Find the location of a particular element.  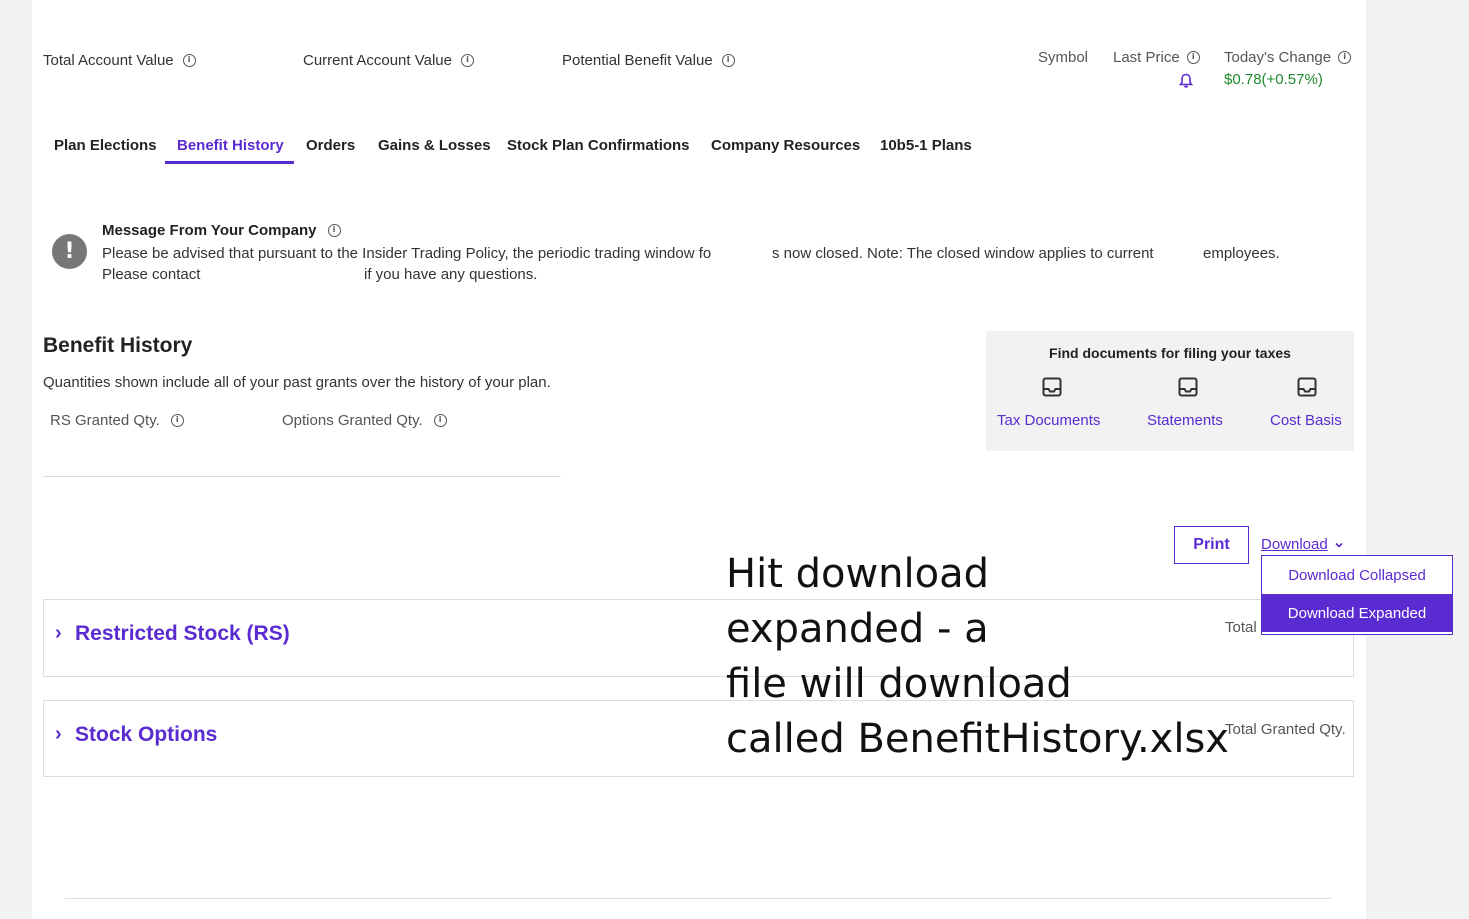

footer-divider is located at coordinates (698, 898).